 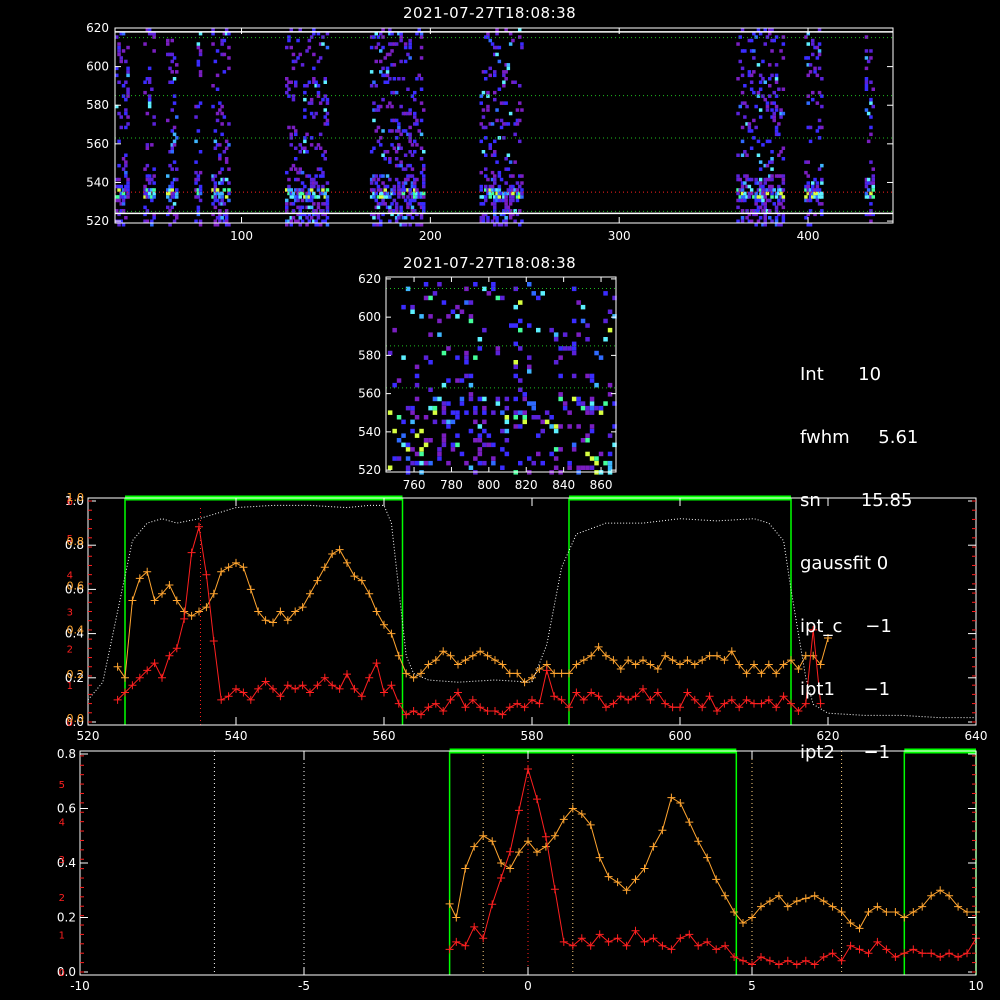 What do you see at coordinates (241, 236) in the screenshot?
I see `x-tick-label: 100` at bounding box center [241, 236].